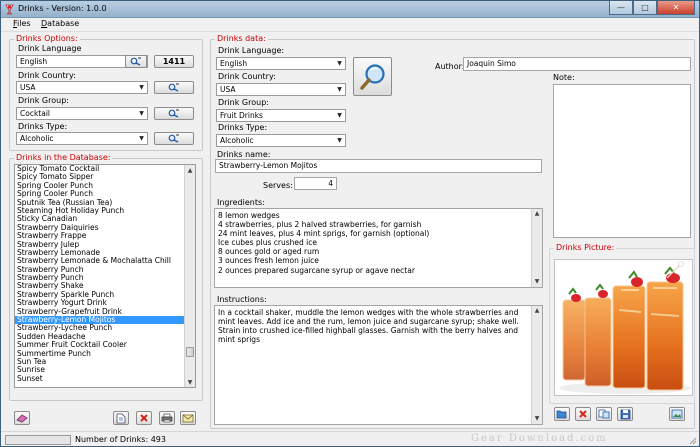 This screenshot has height=447, width=700. I want to click on picture-icon, so click(677, 414).